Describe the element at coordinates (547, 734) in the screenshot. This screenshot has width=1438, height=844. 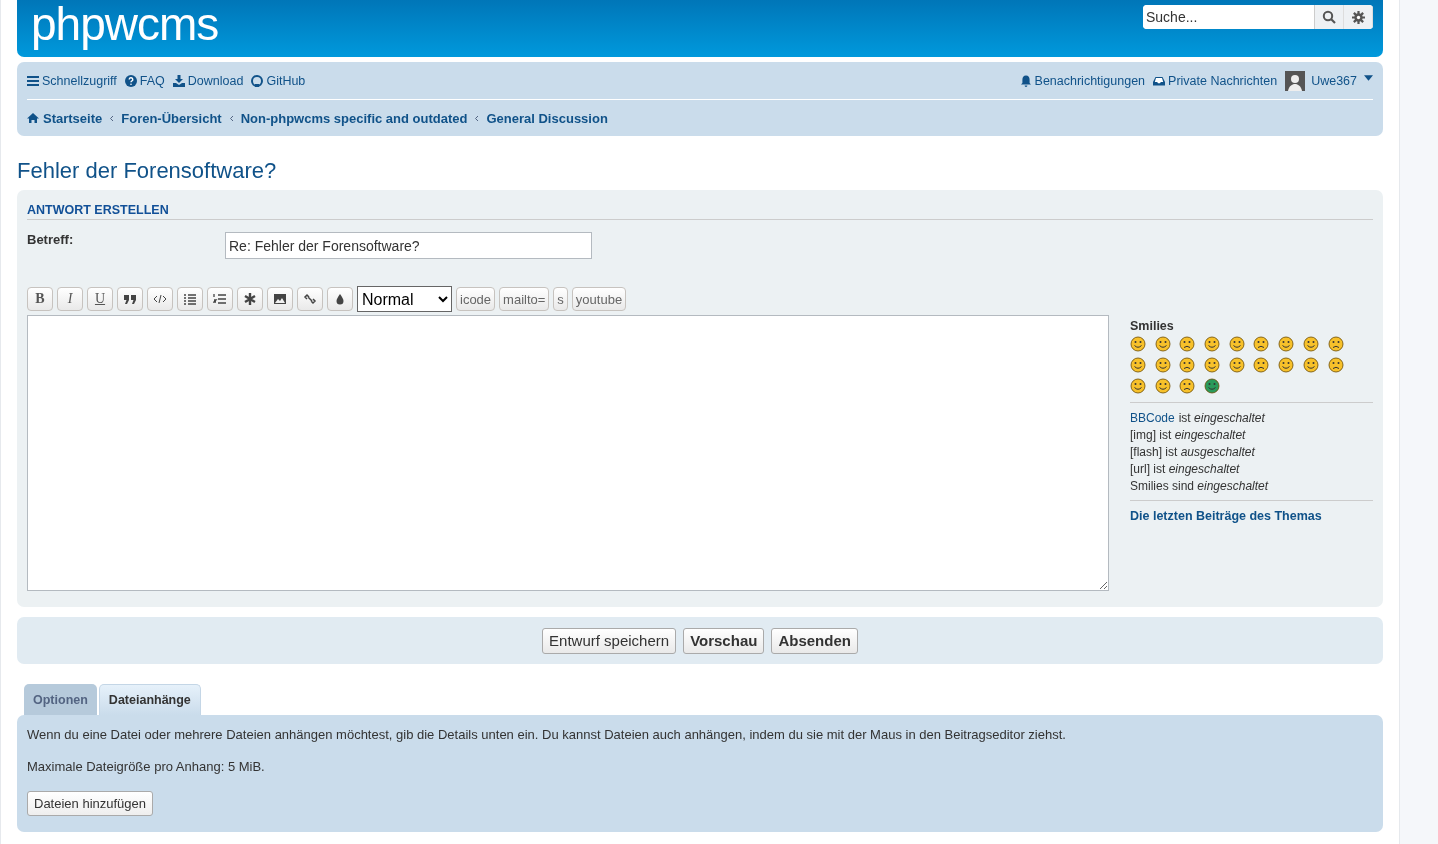
I see `info-text: Wenn du eine Datei oder mehrere Dateien anhängen möchtest, gib die Details unten ein. Du kannst Dateien auch anhängen, indem du sie mit der Maus in den Beitragseditor ziehst.` at that location.